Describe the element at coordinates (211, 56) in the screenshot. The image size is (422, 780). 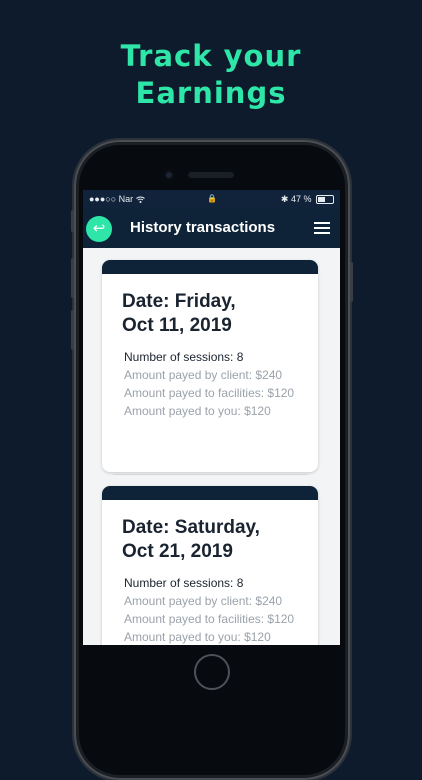
I see `headline-line-1: Track your` at that location.